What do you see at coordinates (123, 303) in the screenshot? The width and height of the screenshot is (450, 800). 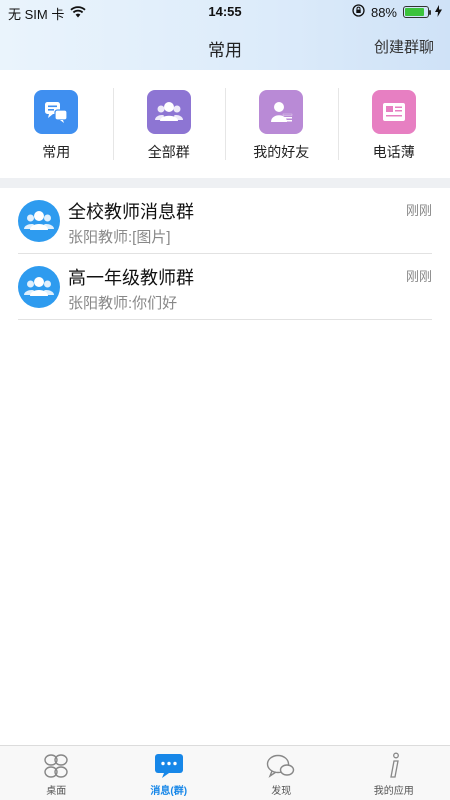 I see `last-message: 张阳教师:你们好` at bounding box center [123, 303].